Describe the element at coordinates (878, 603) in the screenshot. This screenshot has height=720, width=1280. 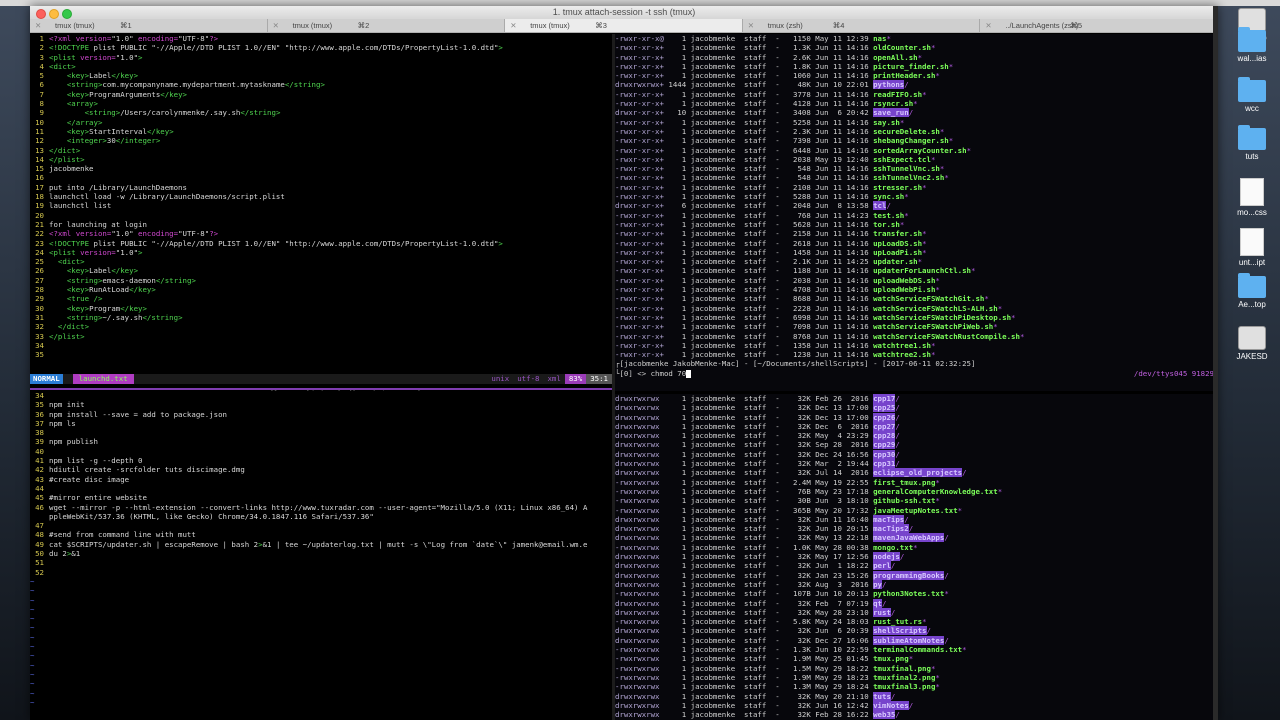
I see `ls-filename: qt` at that location.